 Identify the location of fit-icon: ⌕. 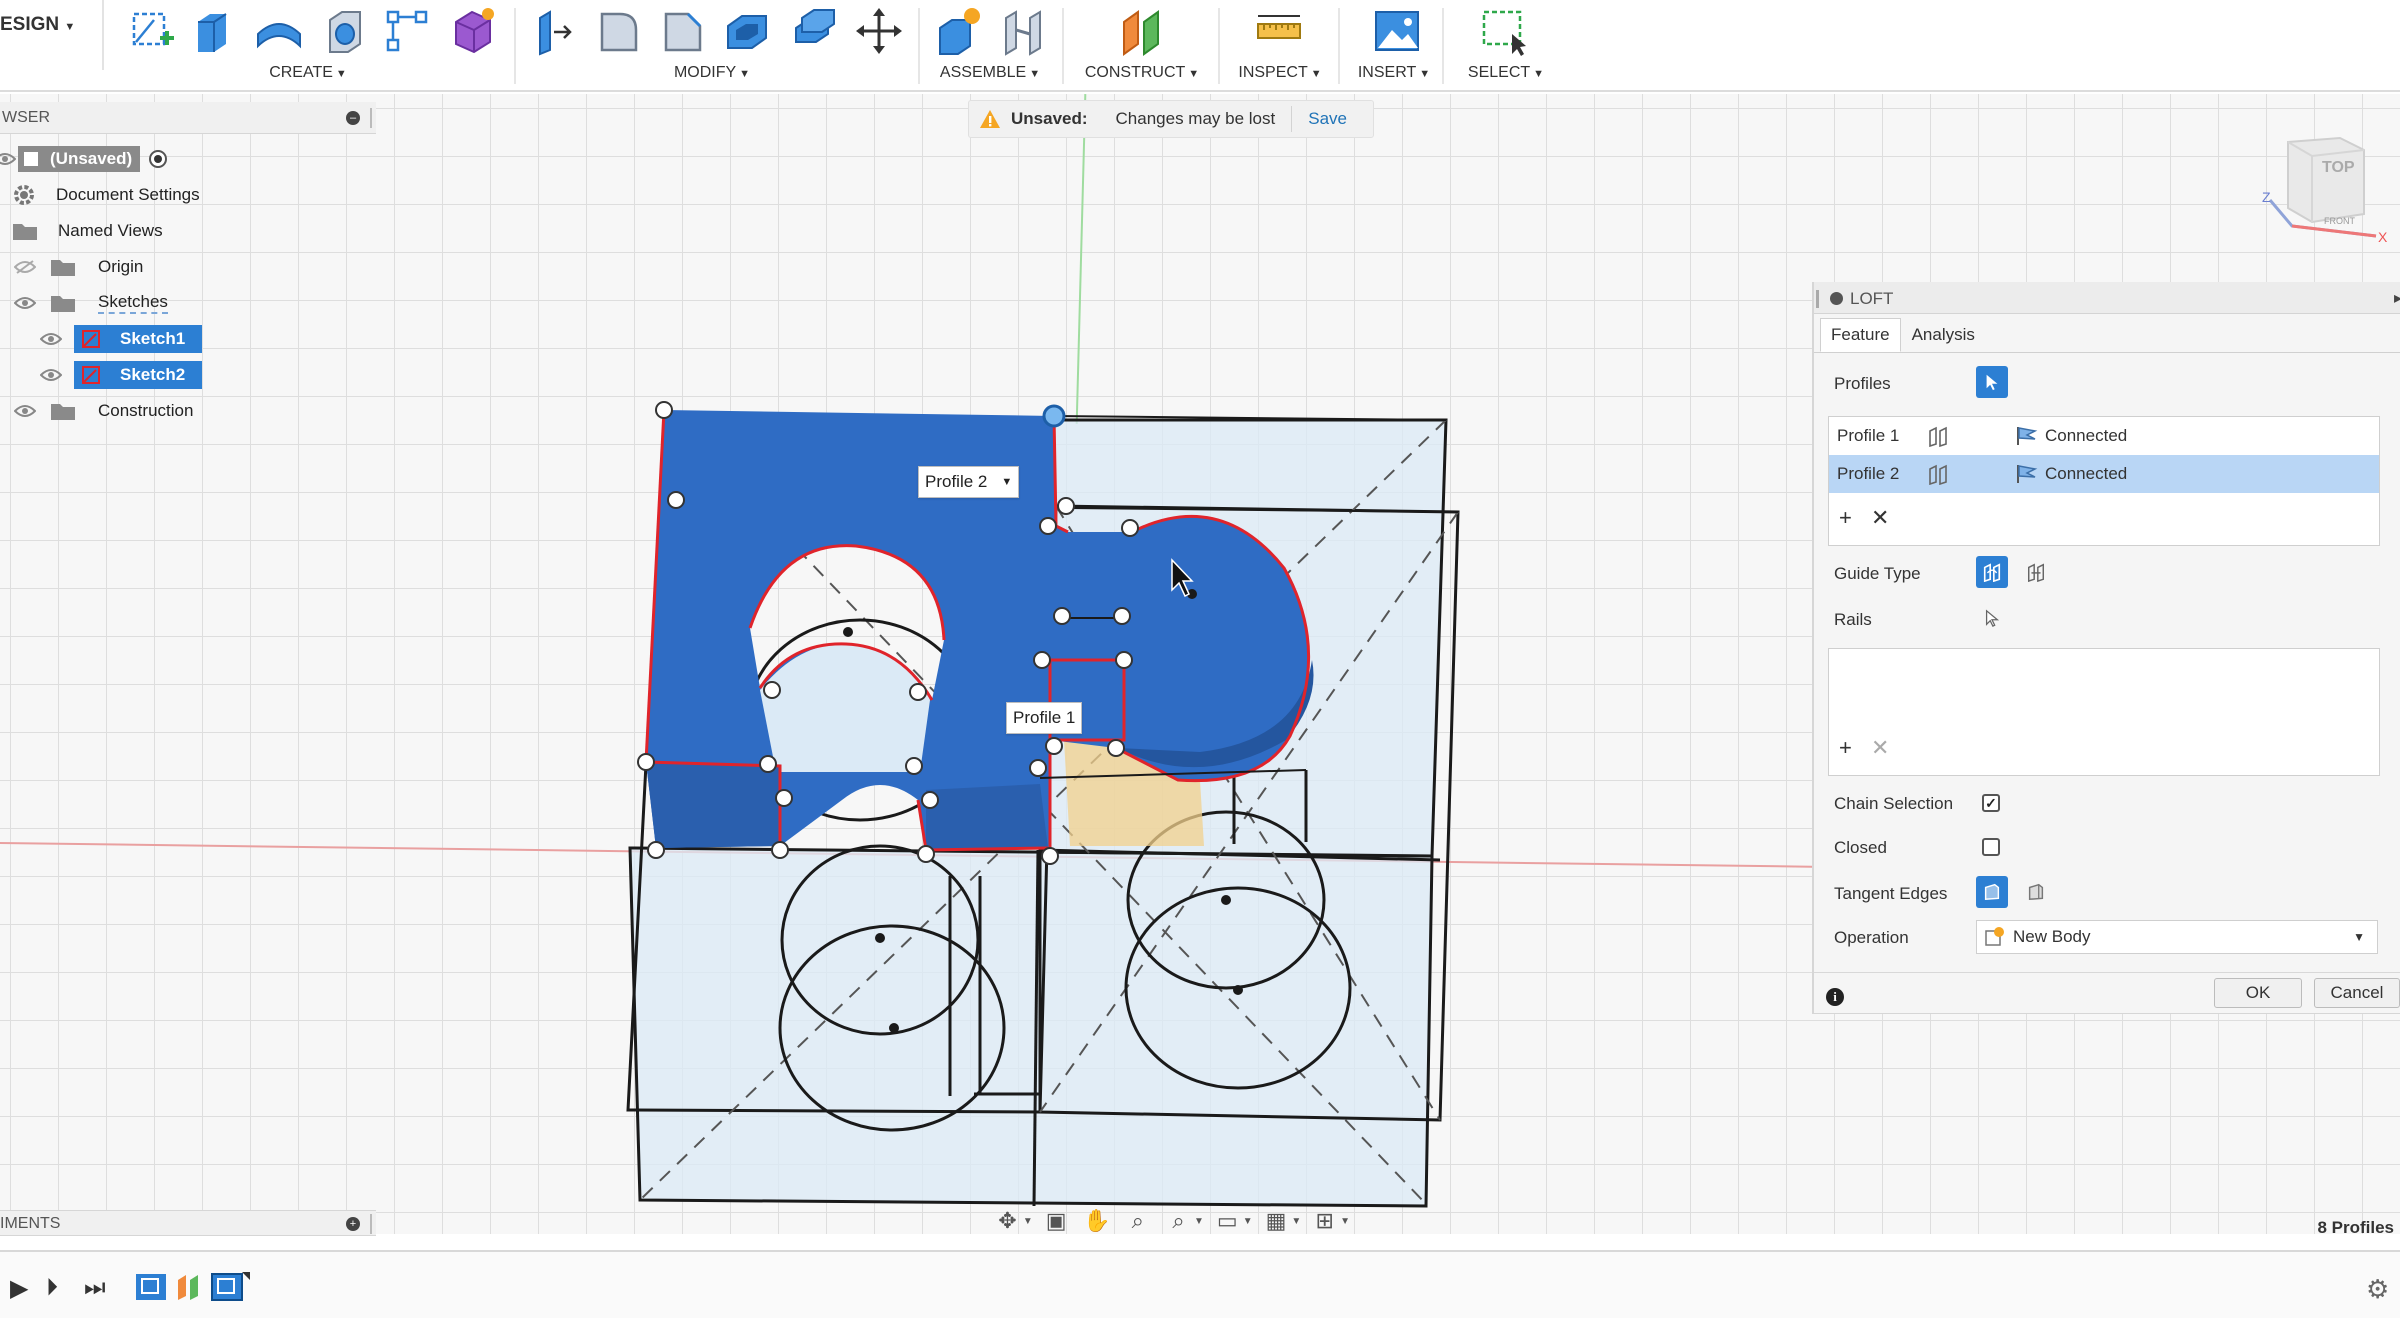
(1178, 1221).